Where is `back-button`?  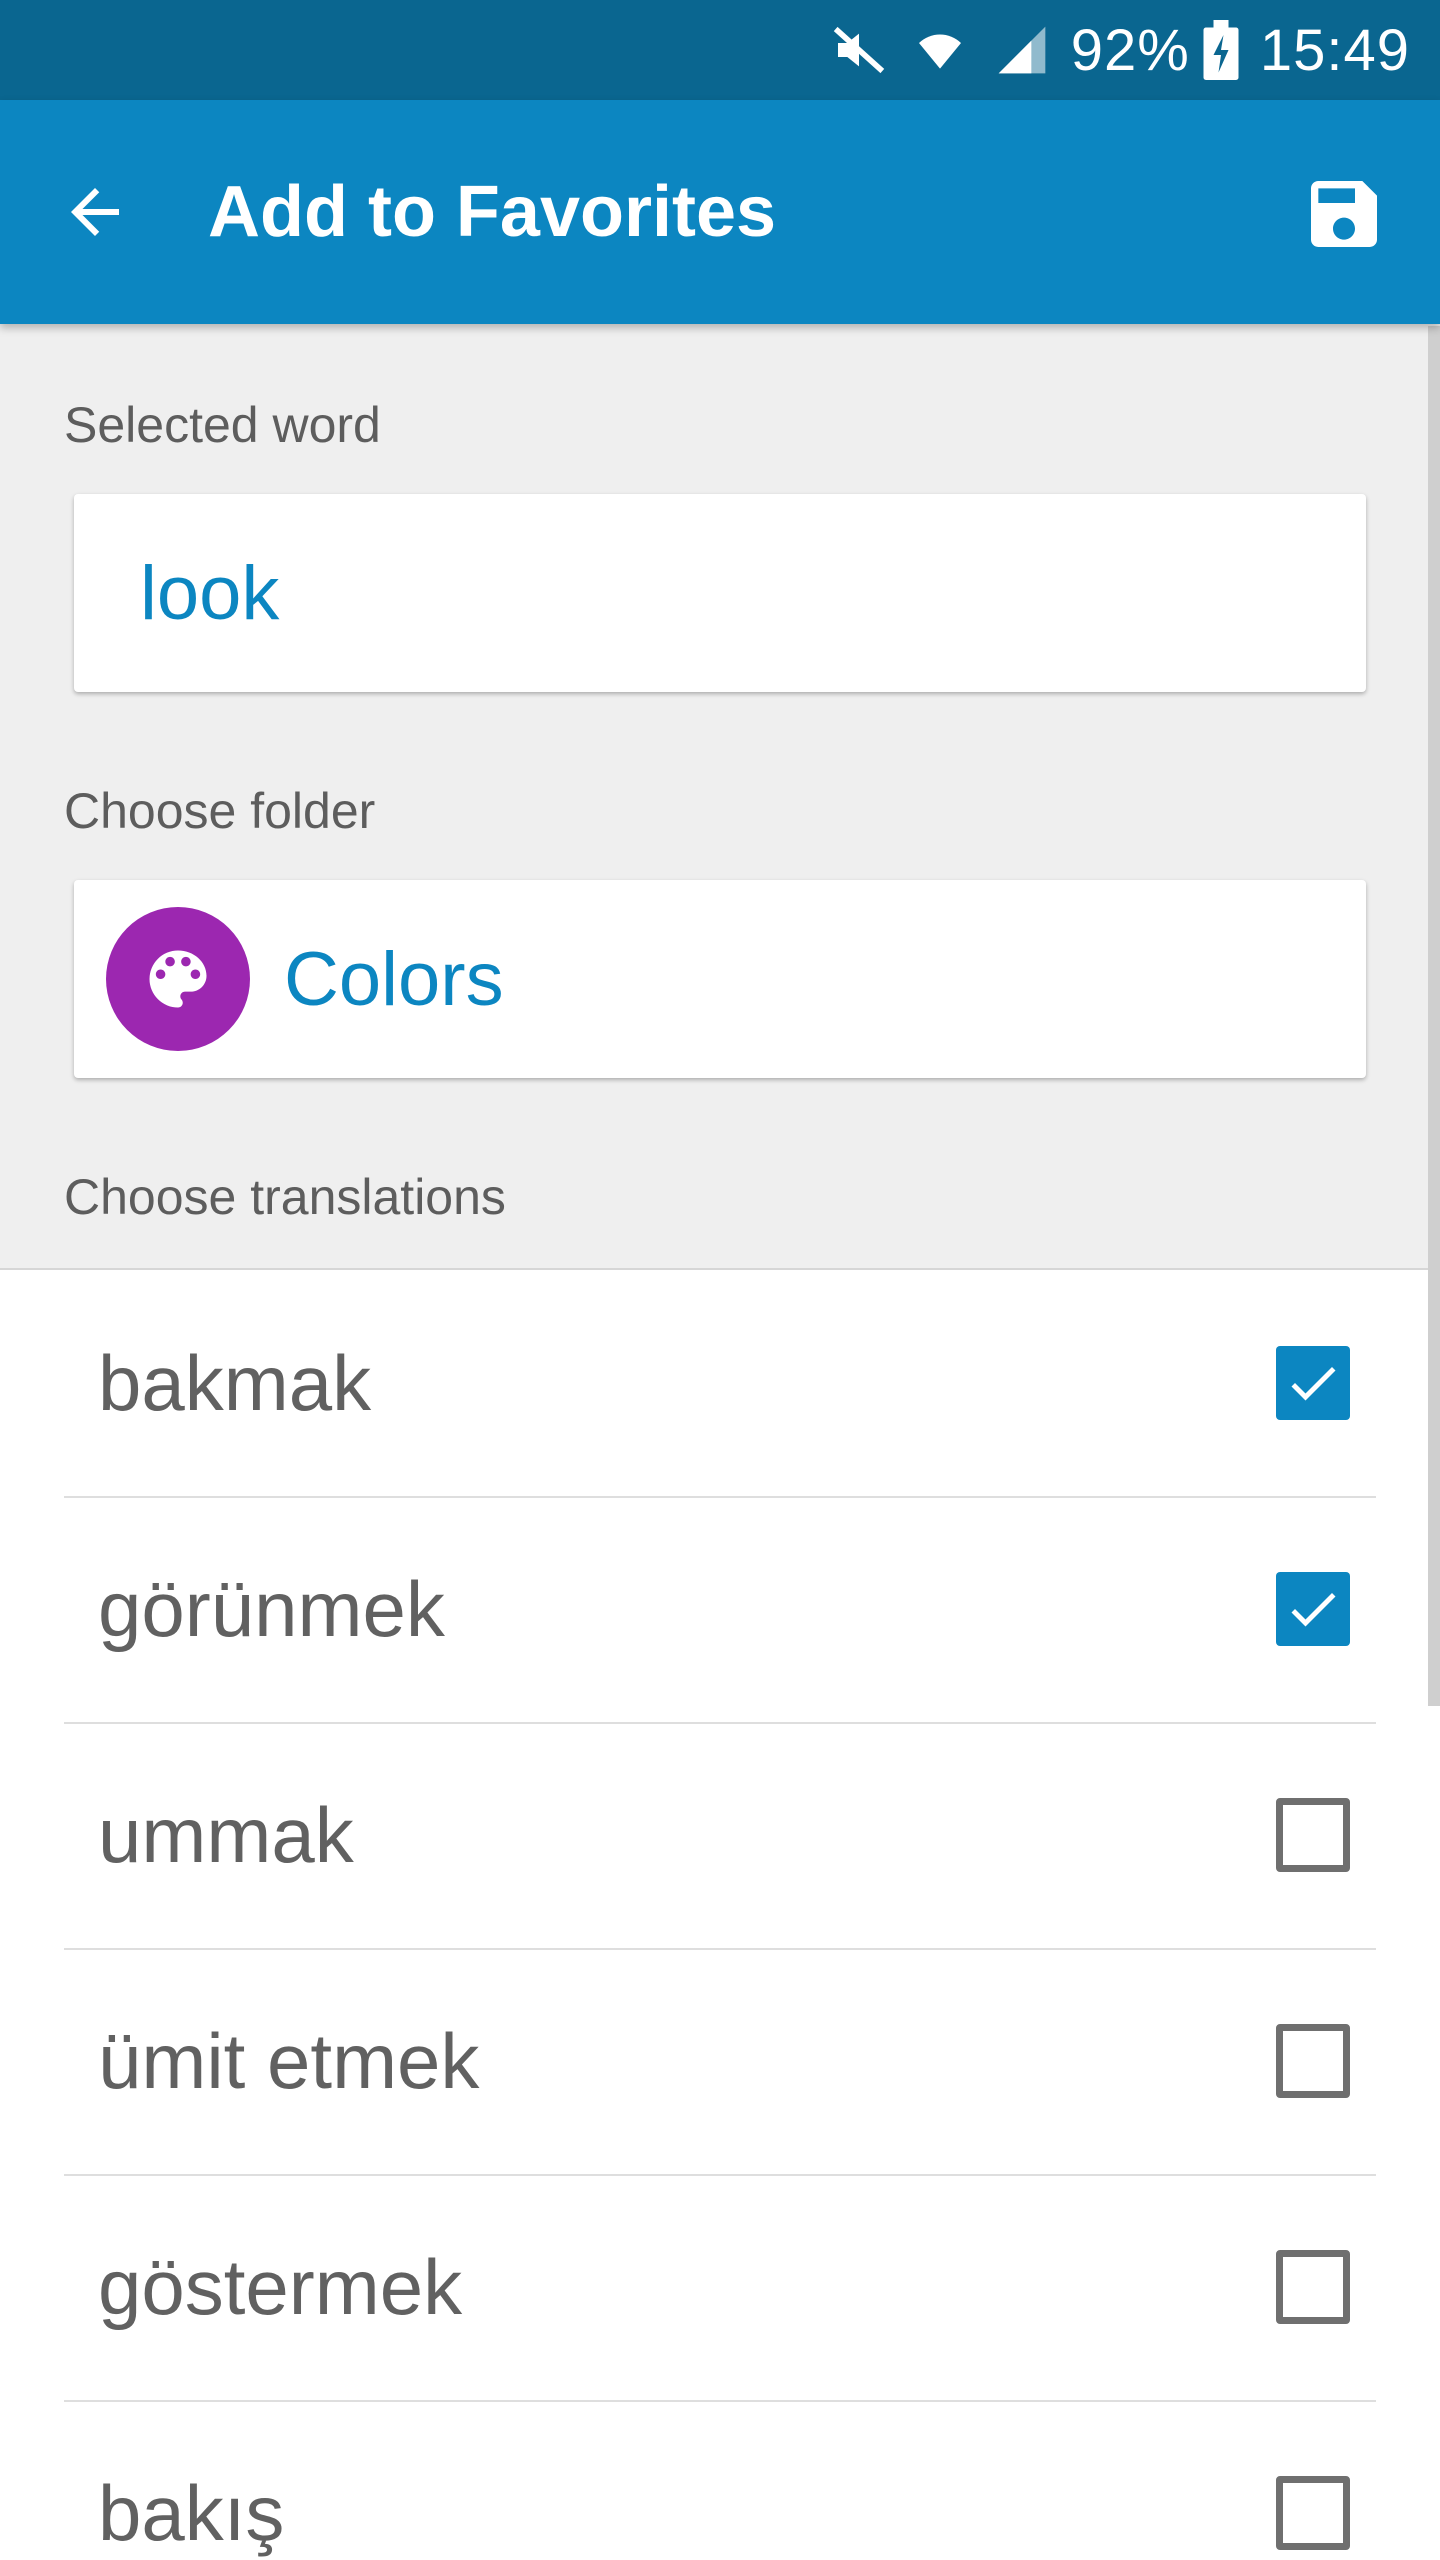 back-button is located at coordinates (95, 212).